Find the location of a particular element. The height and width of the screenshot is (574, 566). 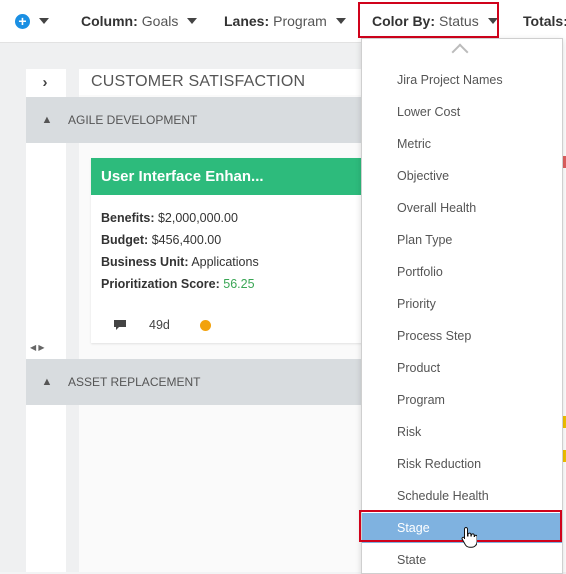

score-label: Prioritization Score: is located at coordinates (160, 284).